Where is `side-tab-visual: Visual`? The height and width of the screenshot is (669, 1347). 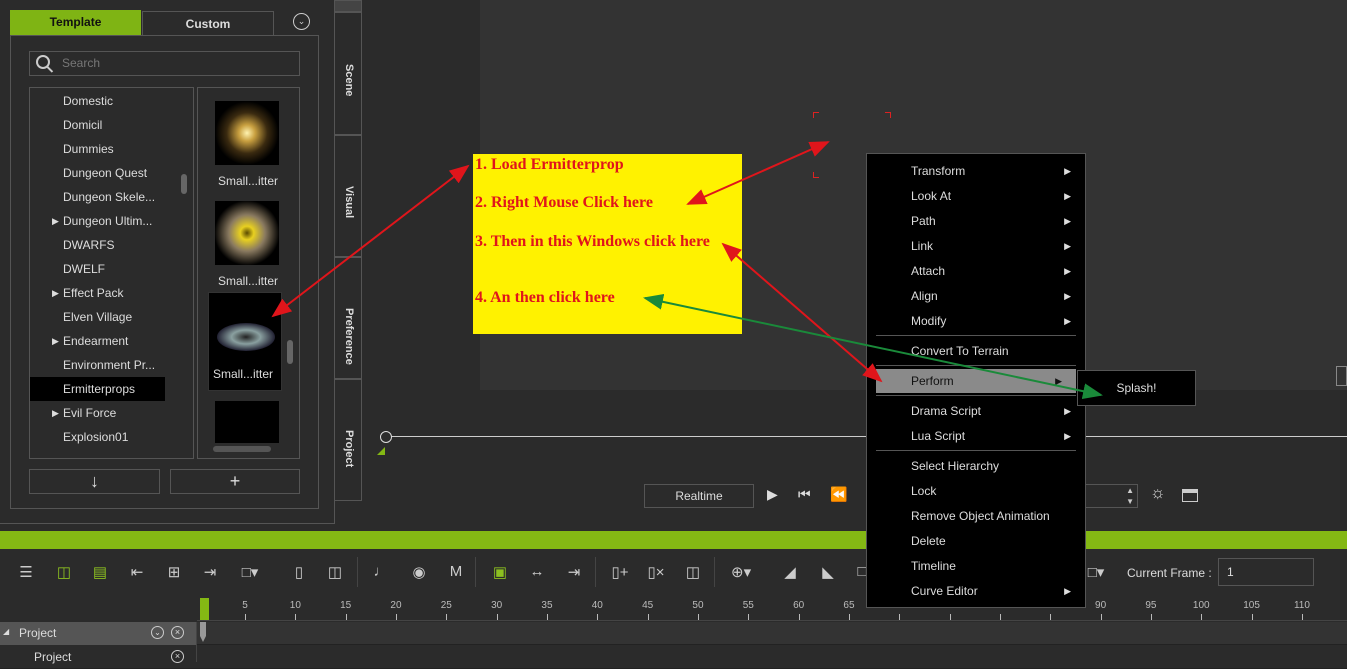 side-tab-visual: Visual is located at coordinates (348, 196).